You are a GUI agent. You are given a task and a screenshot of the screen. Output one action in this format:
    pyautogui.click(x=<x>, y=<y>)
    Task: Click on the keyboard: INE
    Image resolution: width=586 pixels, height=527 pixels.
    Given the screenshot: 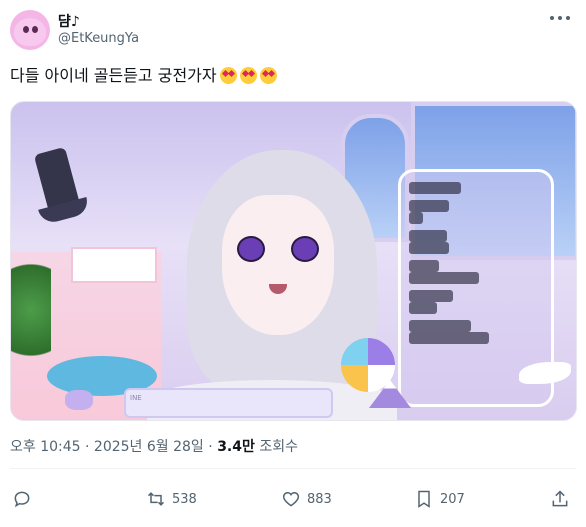 What is the action you would take?
    pyautogui.click(x=228, y=403)
    